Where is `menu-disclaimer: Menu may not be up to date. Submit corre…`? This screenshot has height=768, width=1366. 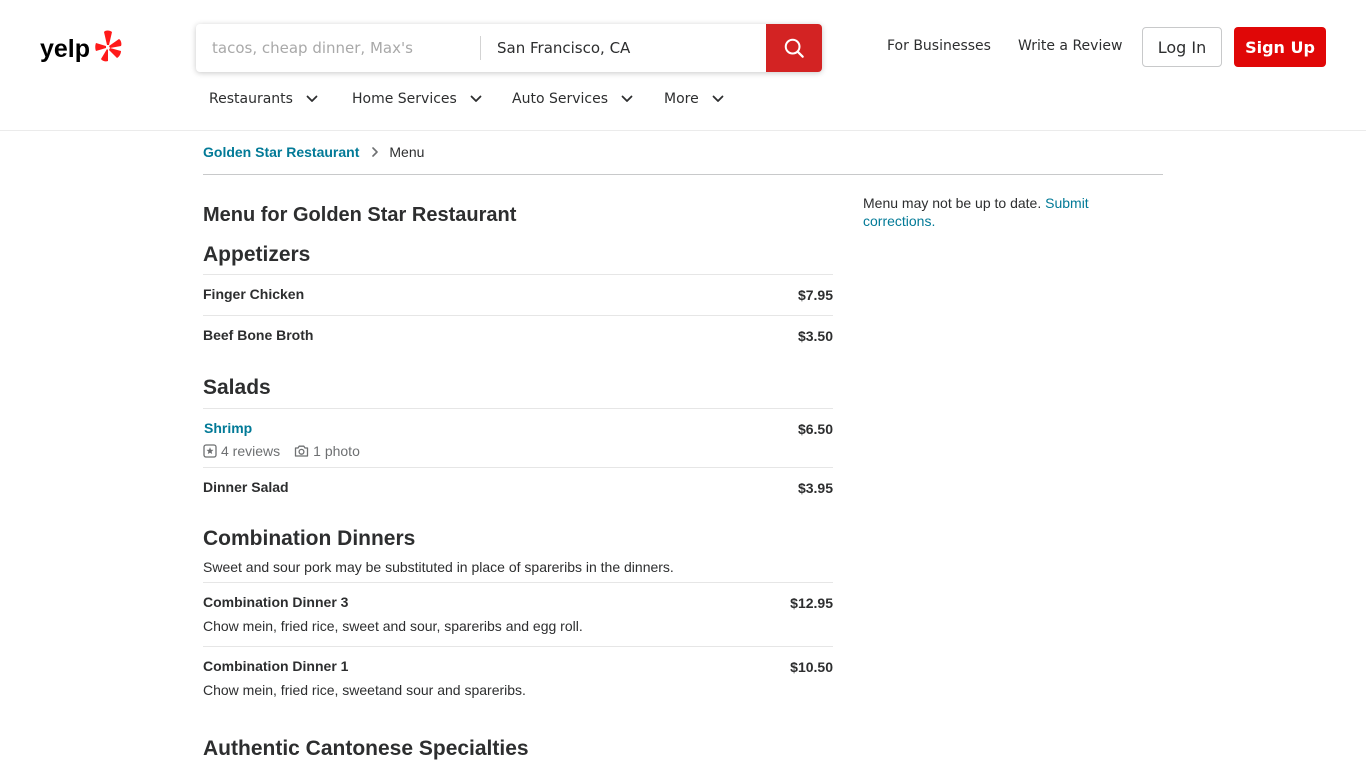 menu-disclaimer: Menu may not be up to date. Submit corre… is located at coordinates (993, 212).